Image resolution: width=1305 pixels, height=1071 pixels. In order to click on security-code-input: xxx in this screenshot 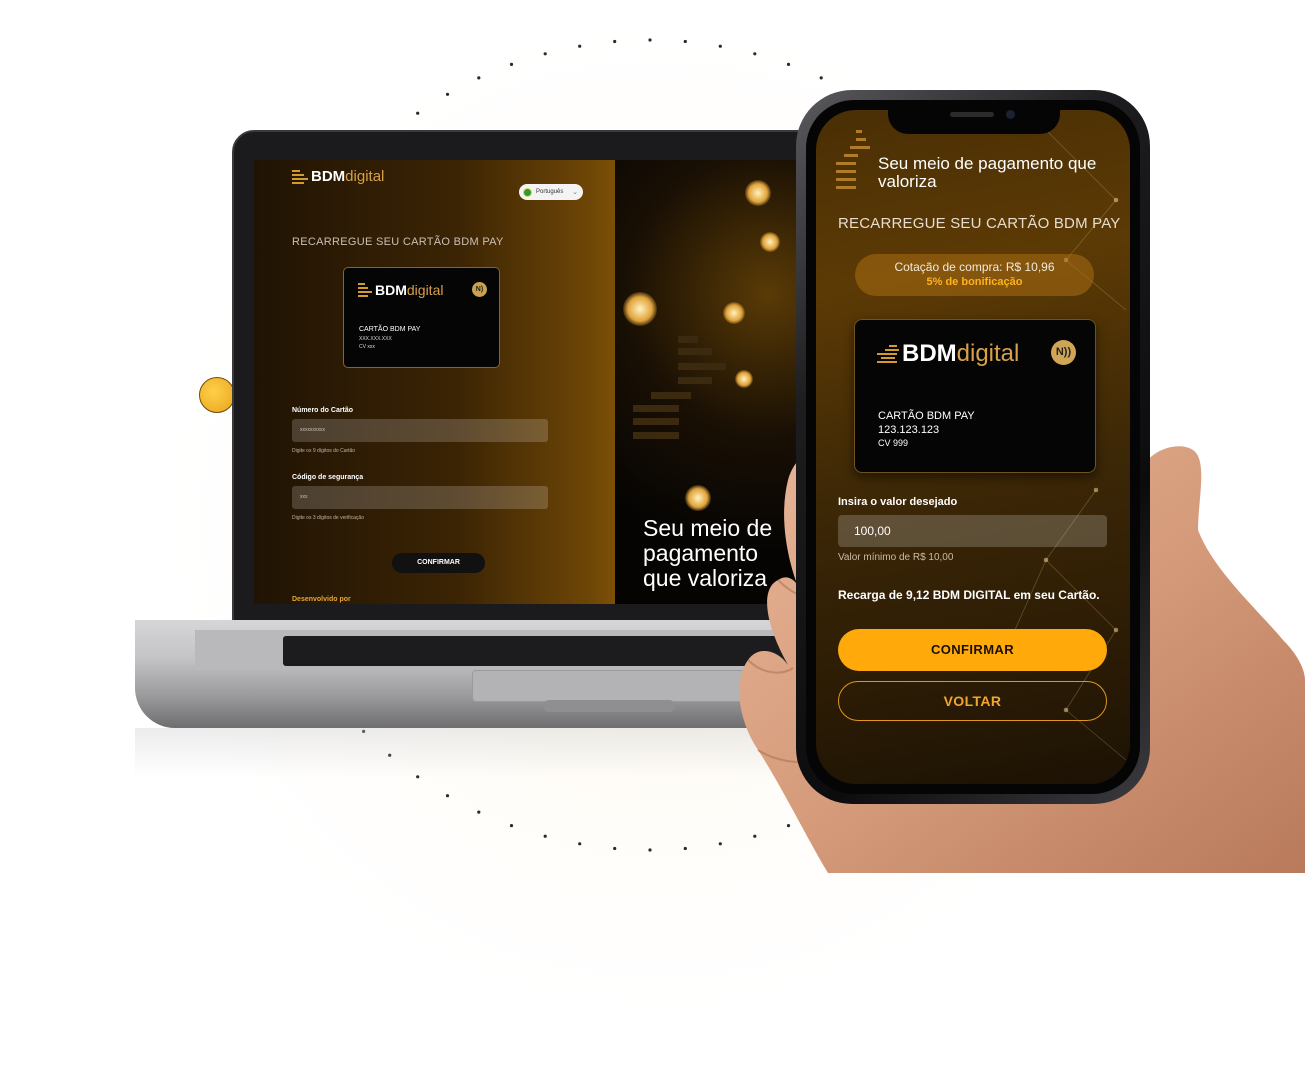, I will do `click(420, 497)`.